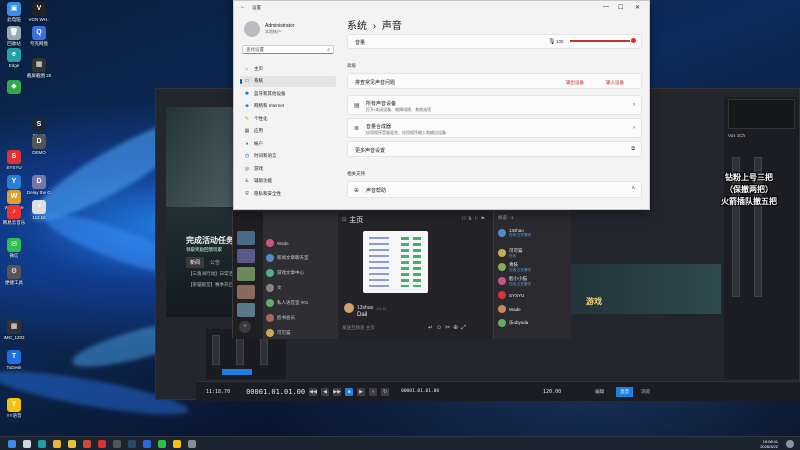 This screenshot has width=800, height=450. I want to click on channel-strip-highlight, so click(237, 372).